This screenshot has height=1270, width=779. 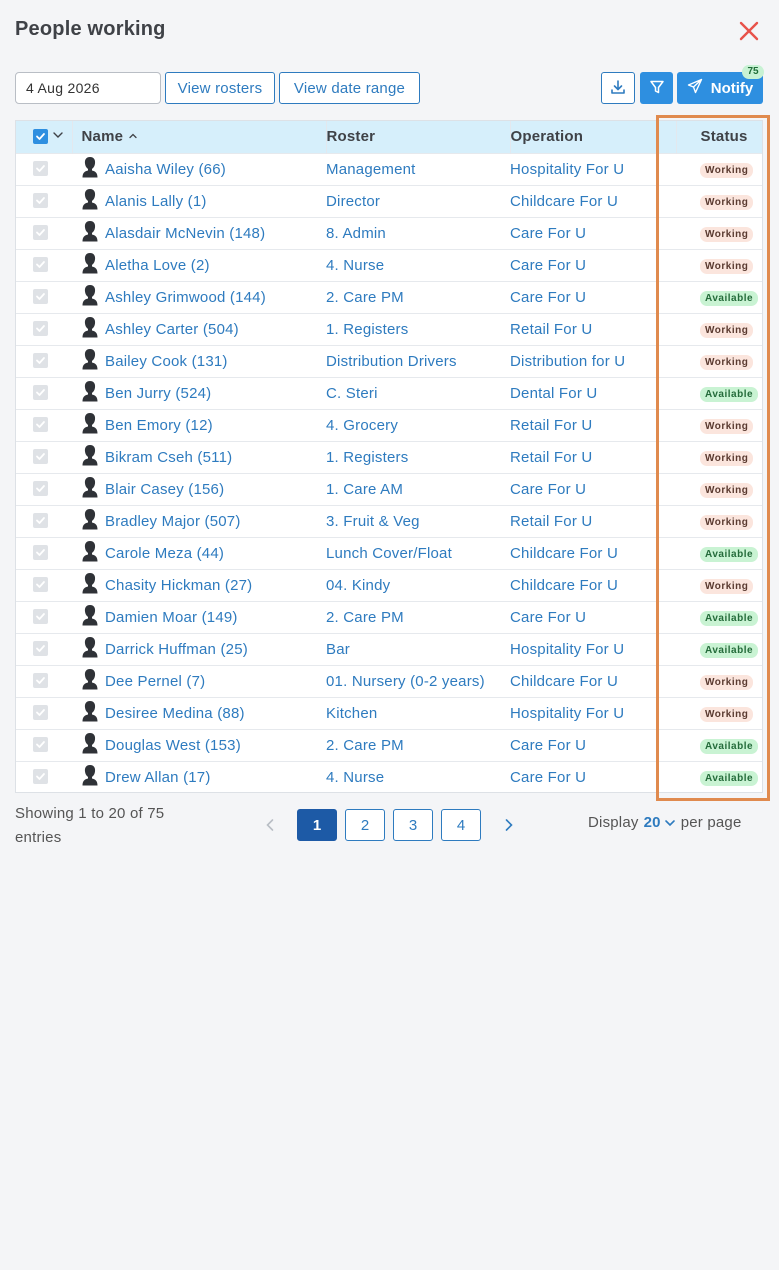 What do you see at coordinates (349, 88) in the screenshot?
I see `view-date-range-button: View date range` at bounding box center [349, 88].